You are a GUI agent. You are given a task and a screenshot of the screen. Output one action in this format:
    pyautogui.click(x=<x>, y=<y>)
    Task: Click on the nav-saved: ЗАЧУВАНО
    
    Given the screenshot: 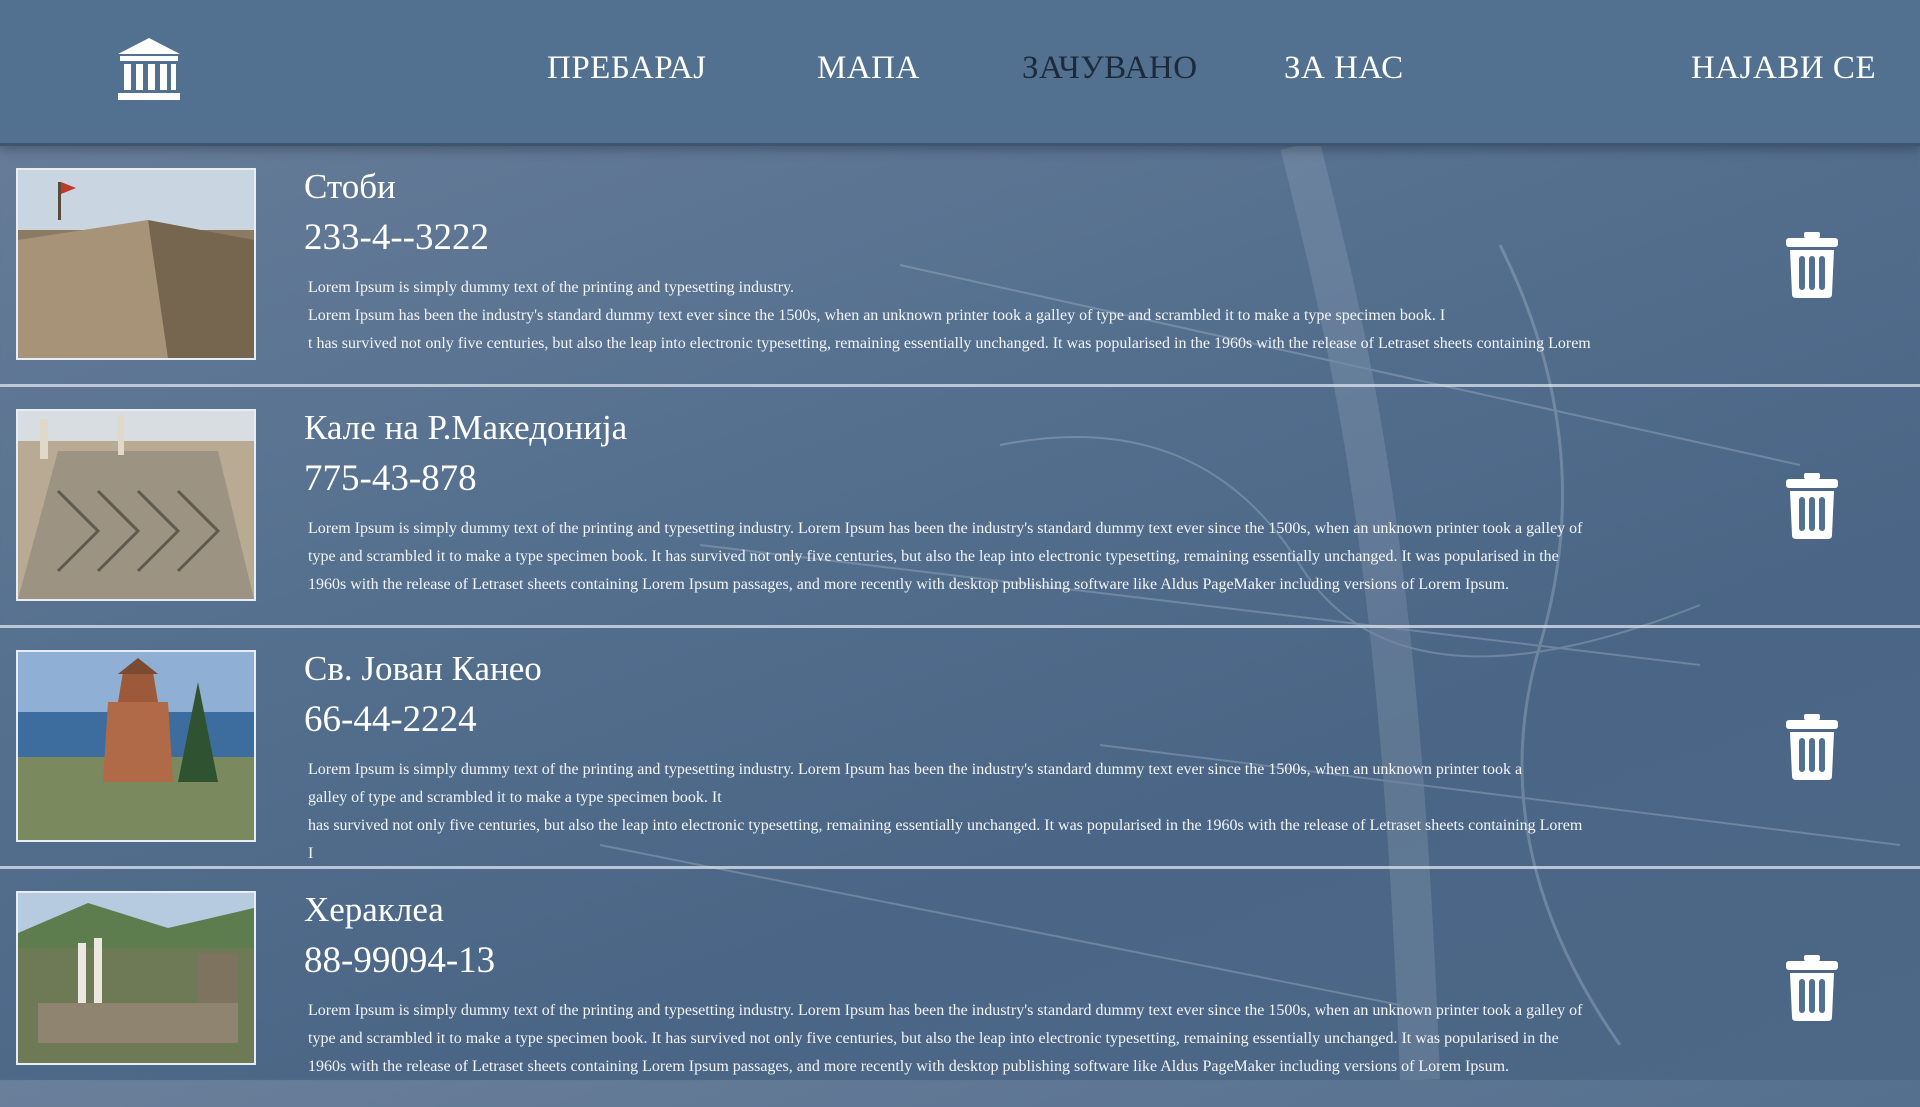 What is the action you would take?
    pyautogui.click(x=1110, y=68)
    